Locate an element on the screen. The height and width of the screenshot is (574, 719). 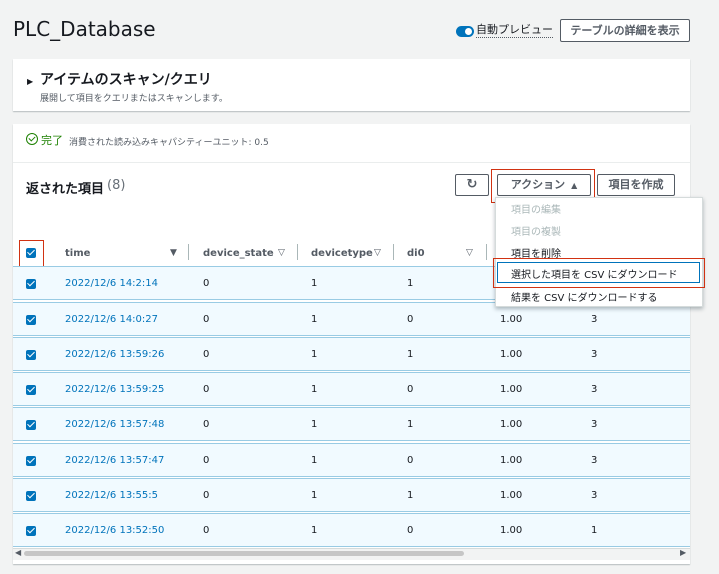
refresh-icon: ↻ is located at coordinates (472, 184).